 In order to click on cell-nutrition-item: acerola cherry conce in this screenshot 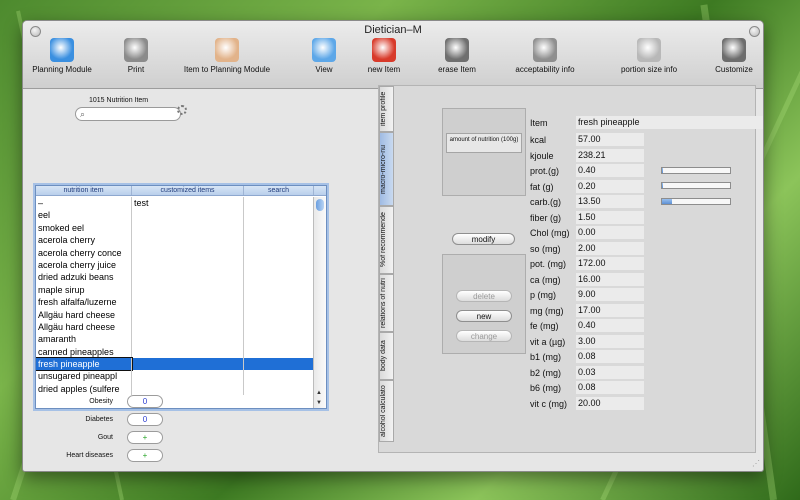, I will do `click(84, 252)`.